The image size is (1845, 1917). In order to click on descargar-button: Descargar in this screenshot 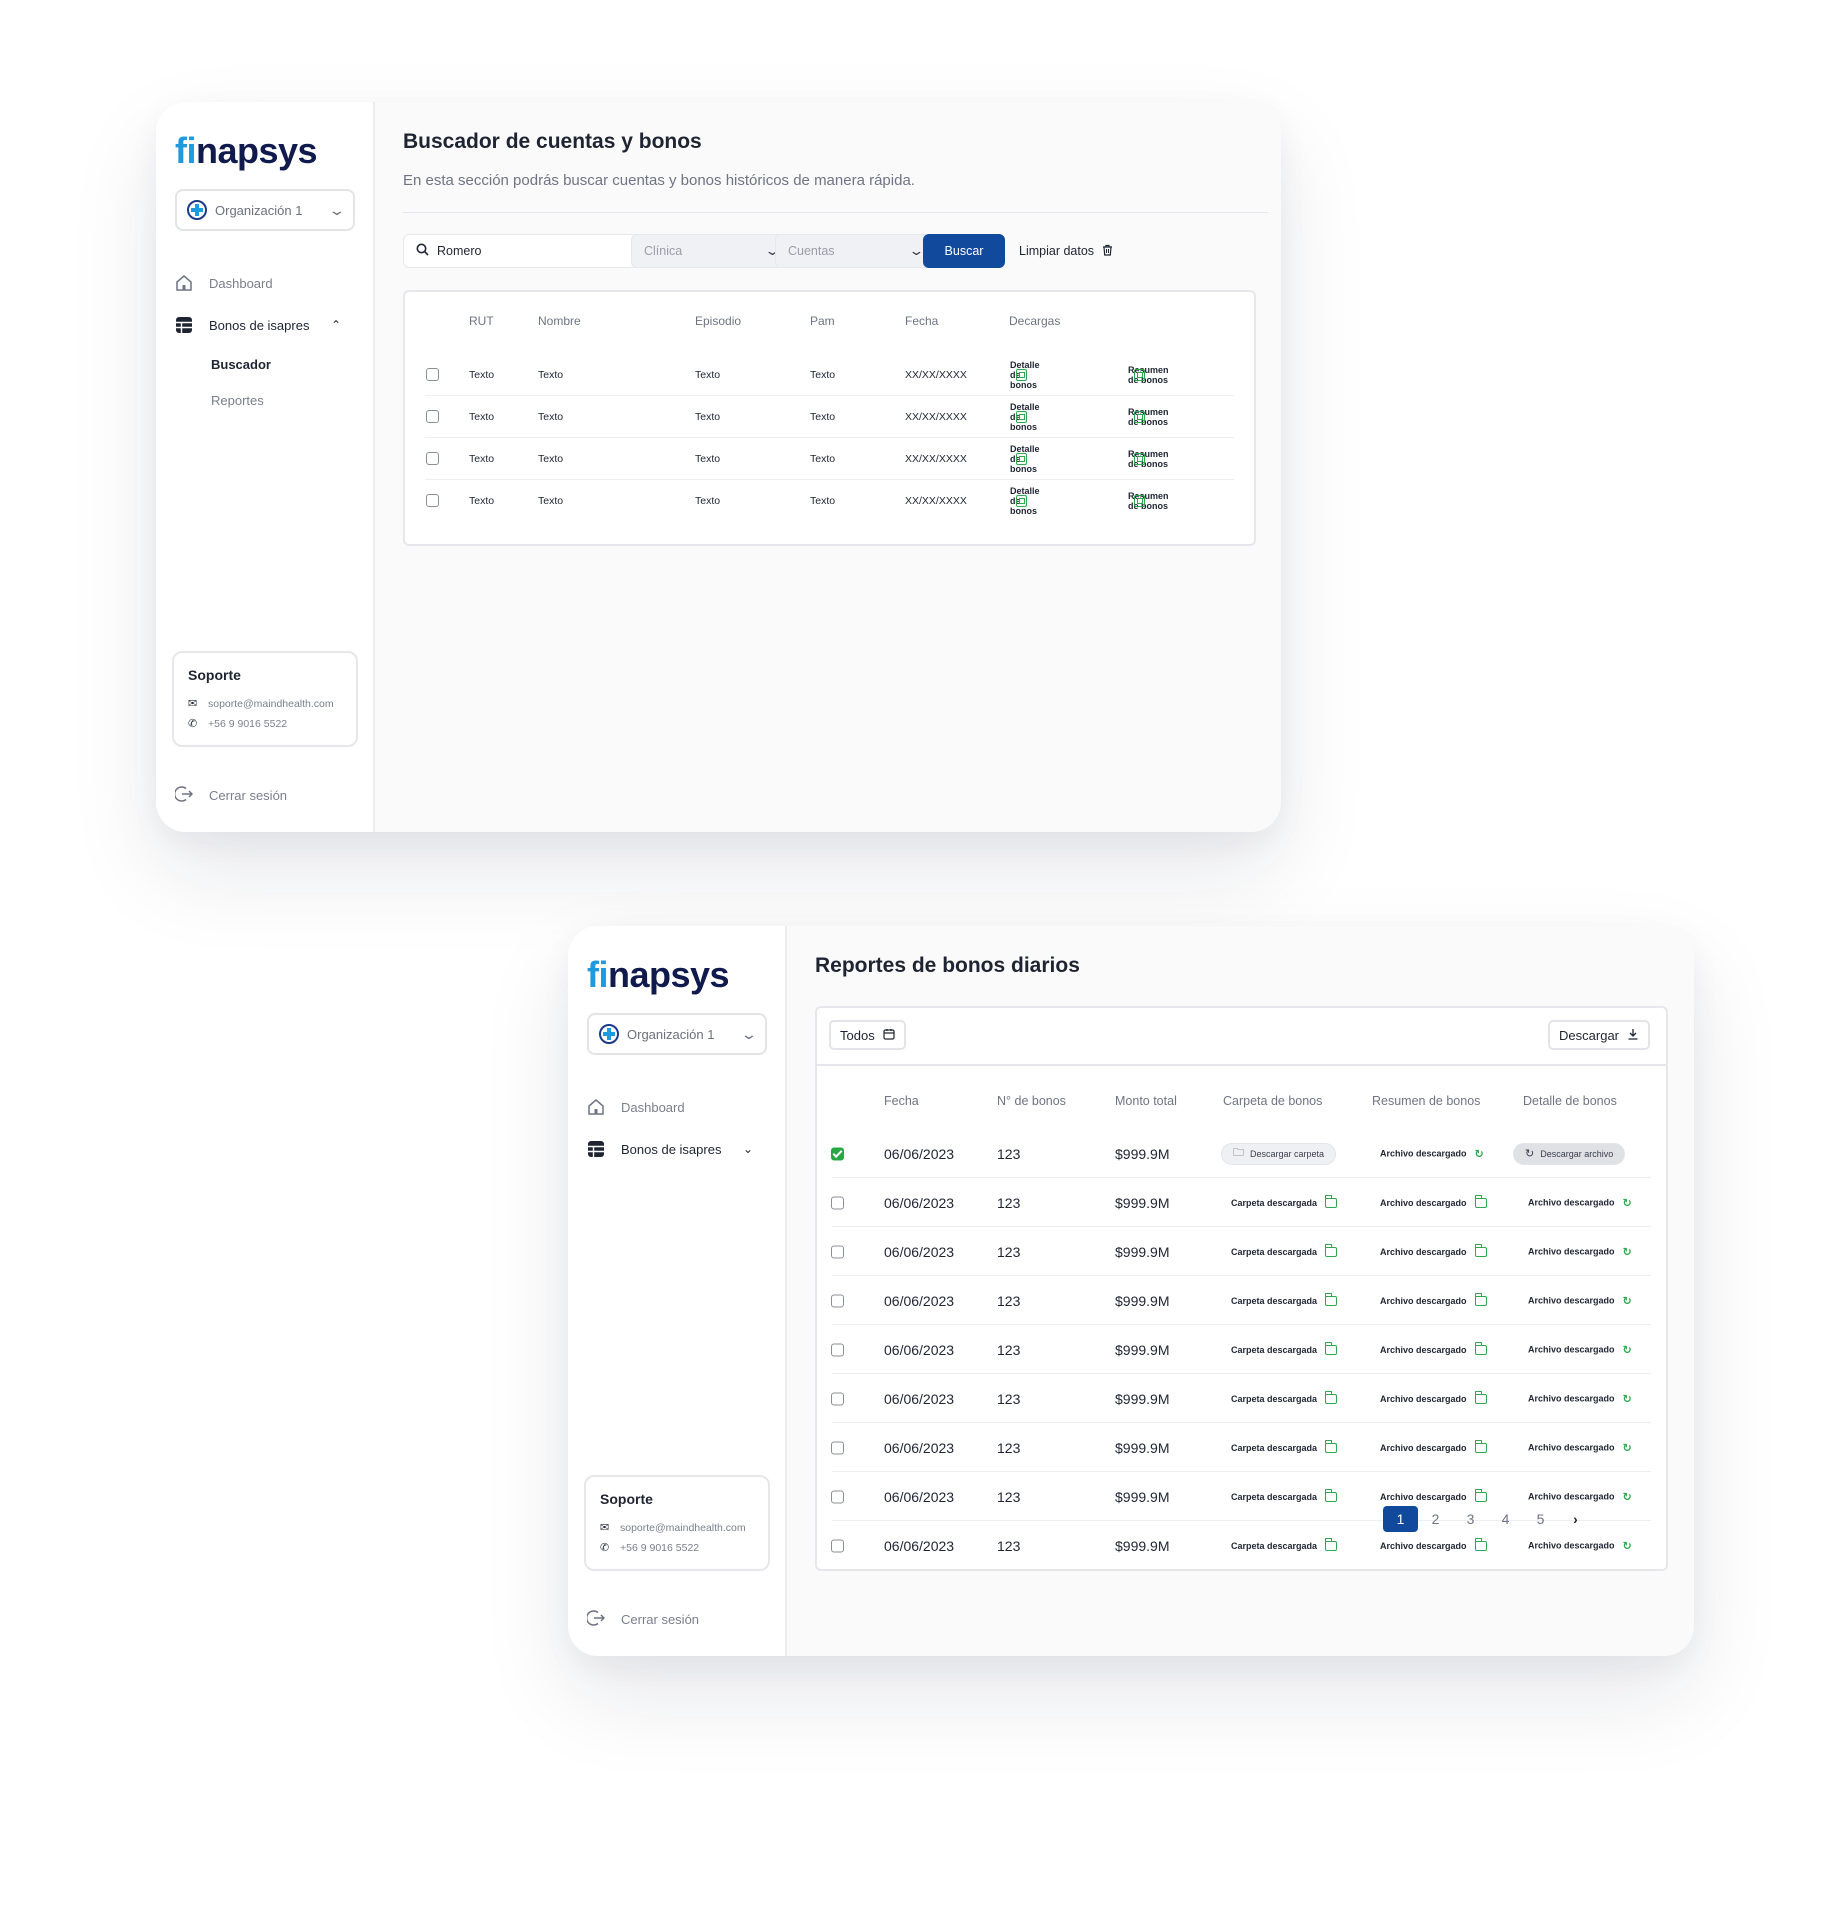, I will do `click(1599, 1035)`.